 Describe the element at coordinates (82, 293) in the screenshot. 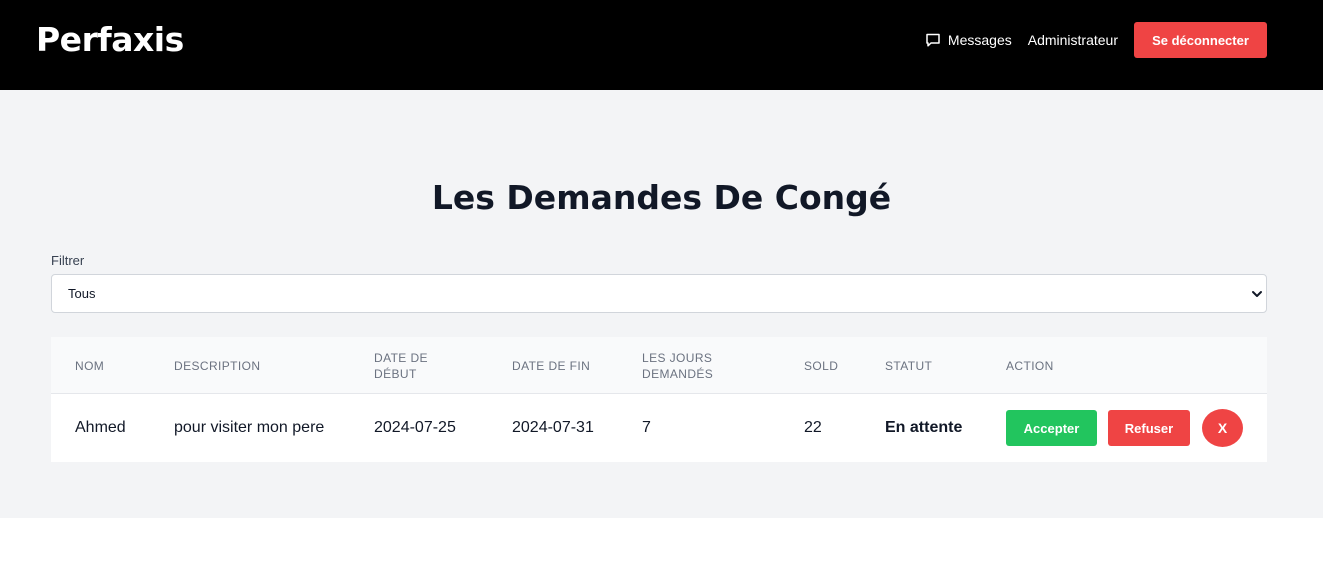

I see `filter-selected-value: Tous` at that location.